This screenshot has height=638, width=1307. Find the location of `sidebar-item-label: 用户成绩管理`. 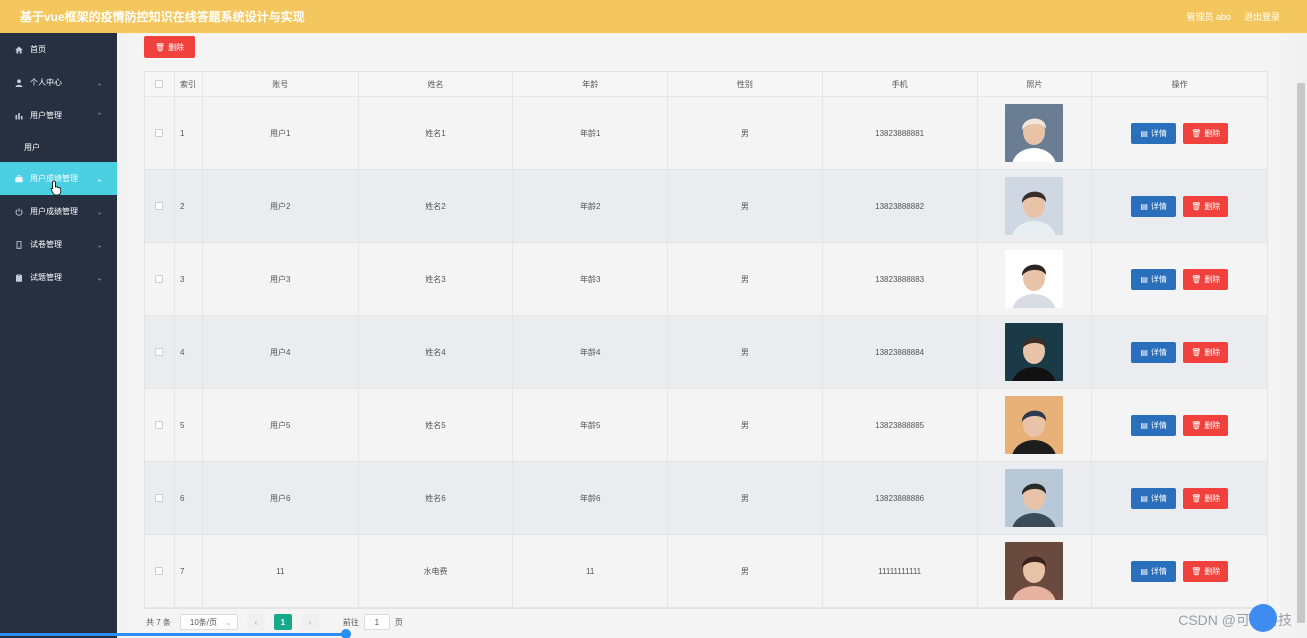

sidebar-item-label: 用户成绩管理 is located at coordinates (54, 211).